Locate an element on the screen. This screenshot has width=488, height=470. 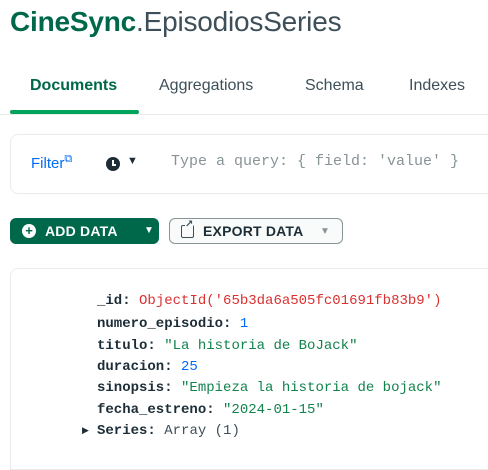
tab-schema: Schema is located at coordinates (334, 86).